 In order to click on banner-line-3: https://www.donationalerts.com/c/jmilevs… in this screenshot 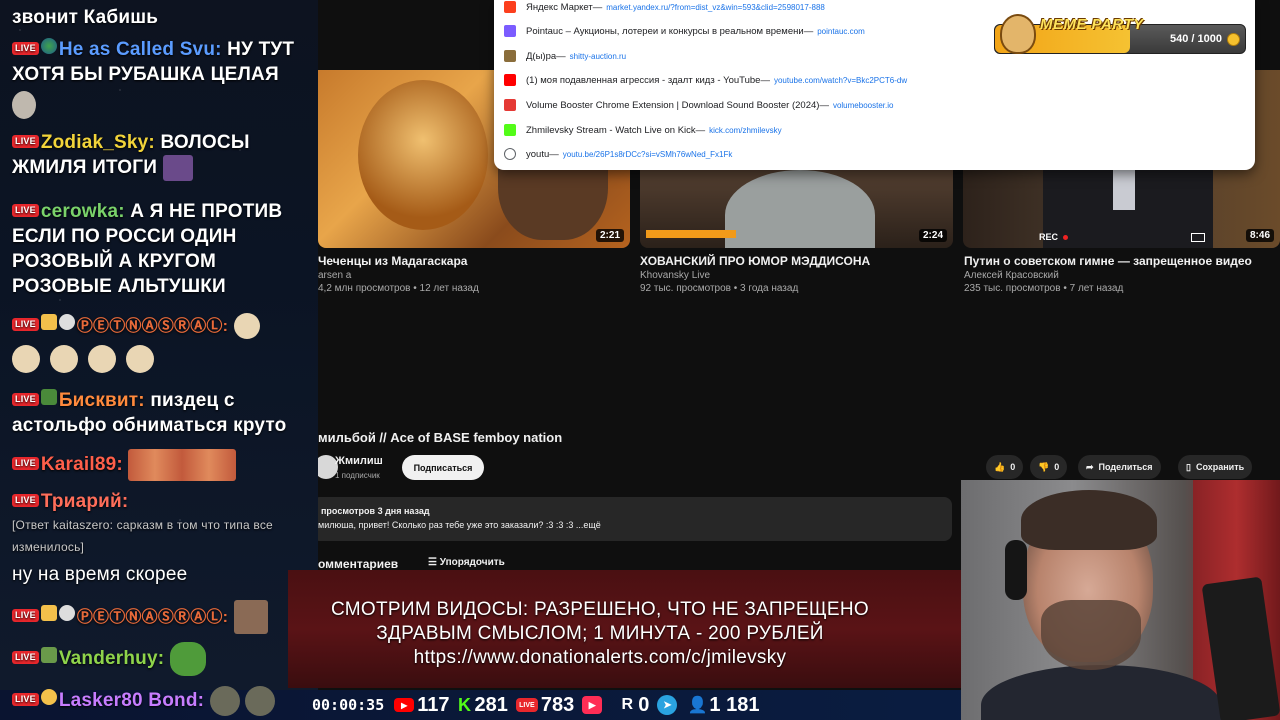, I will do `click(600, 658)`.